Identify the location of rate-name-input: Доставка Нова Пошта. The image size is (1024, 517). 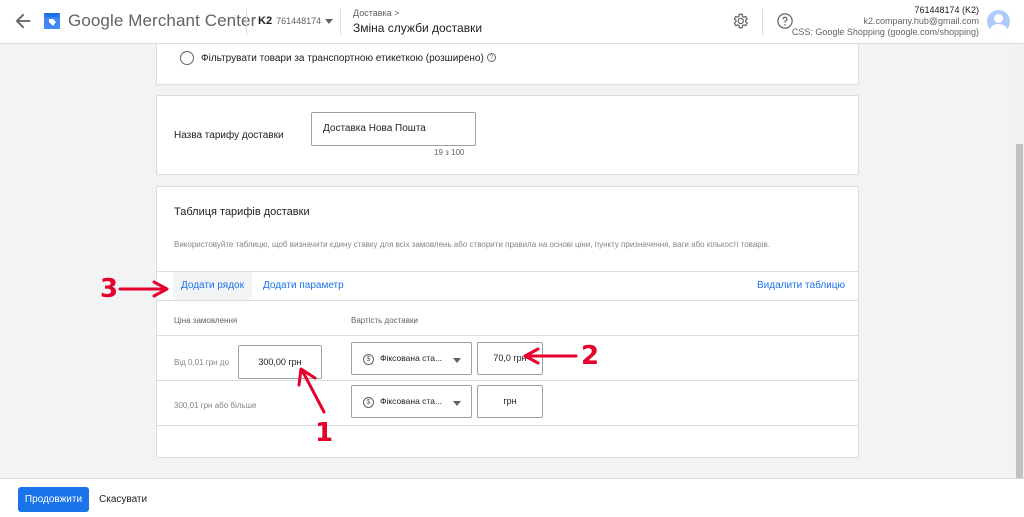
(393, 129).